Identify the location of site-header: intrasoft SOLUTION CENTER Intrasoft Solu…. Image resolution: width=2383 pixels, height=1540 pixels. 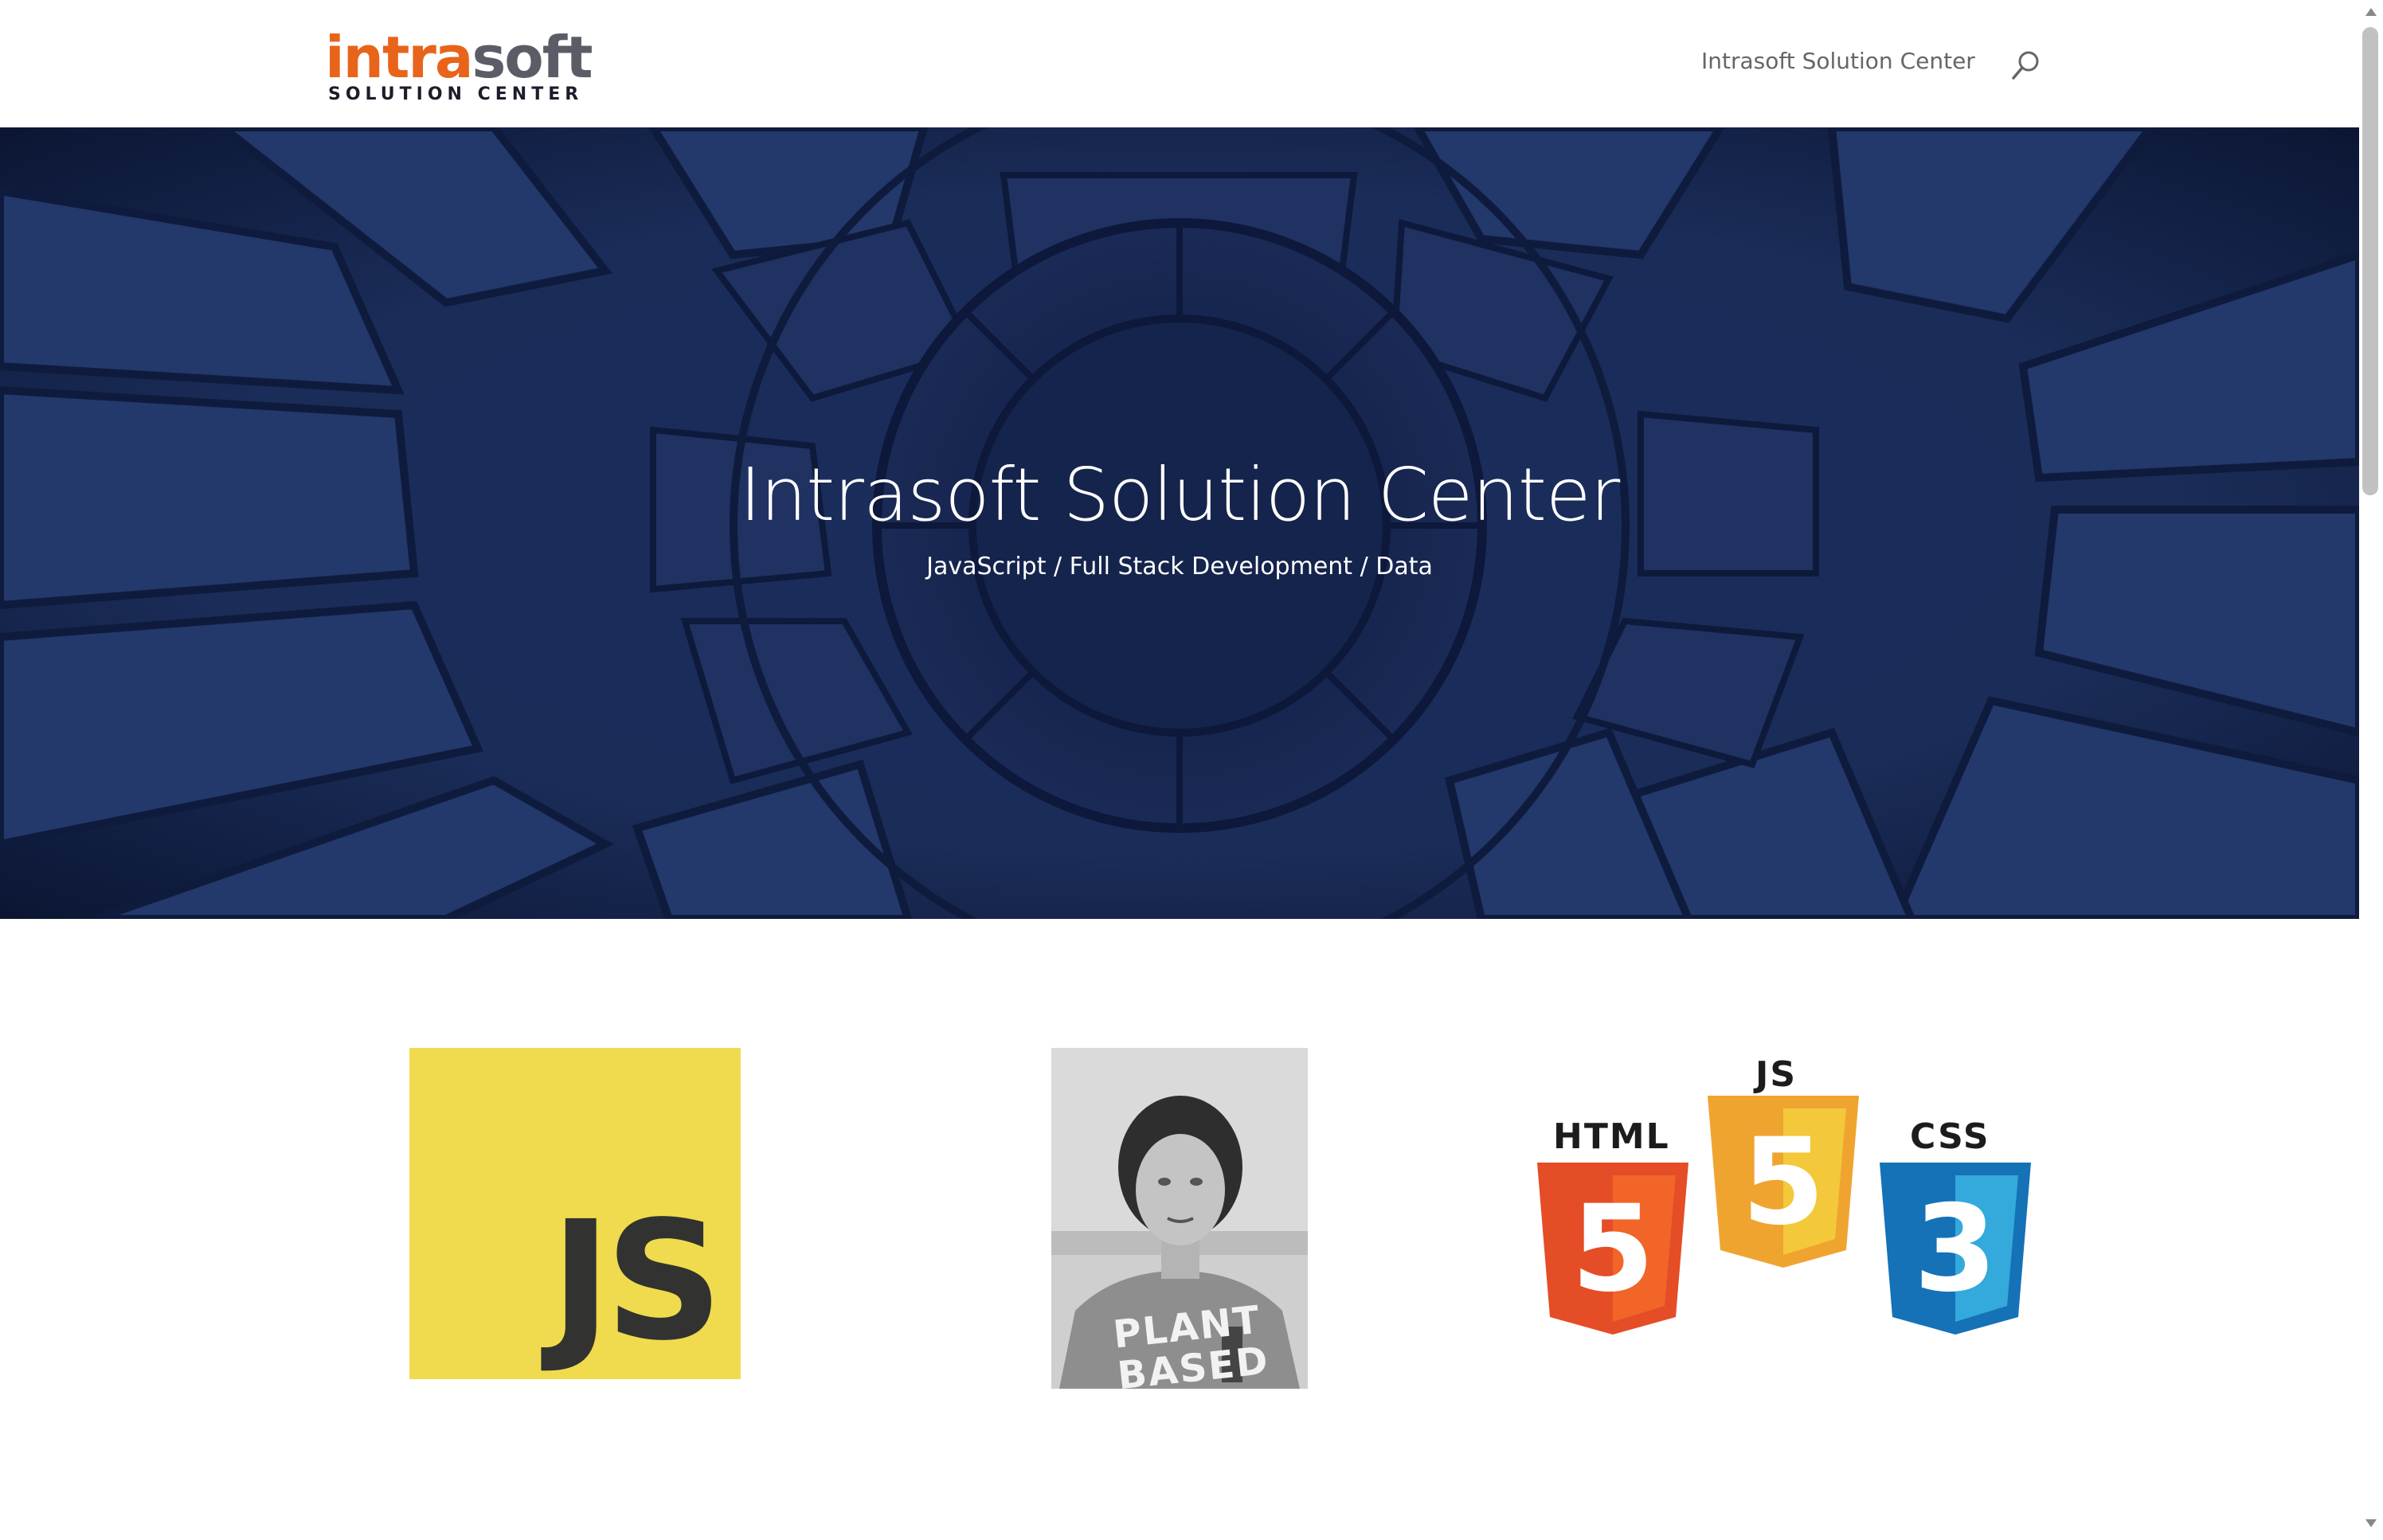
(1179, 63).